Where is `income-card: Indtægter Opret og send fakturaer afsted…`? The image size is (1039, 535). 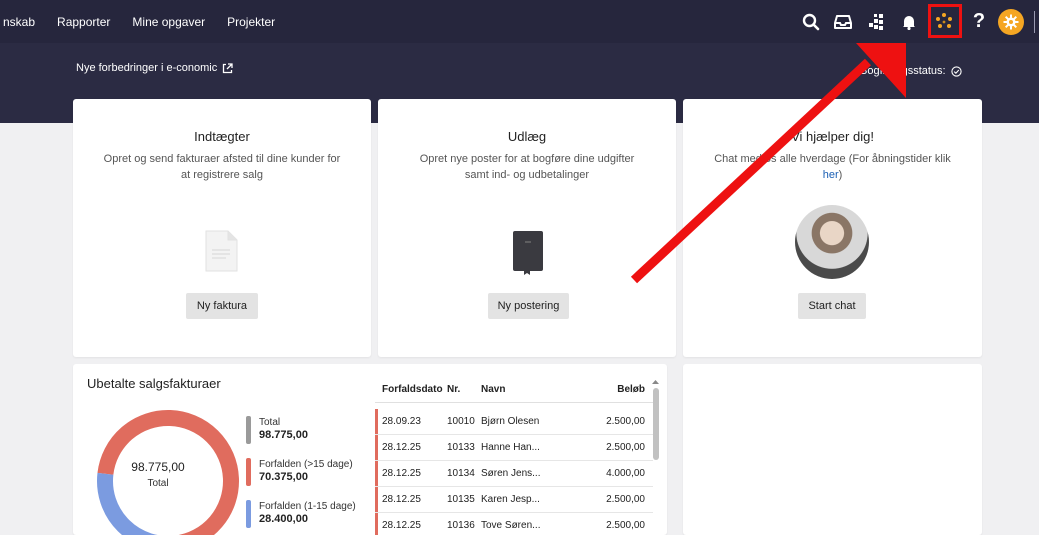
income-card: Indtægter Opret og send fakturaer afsted… is located at coordinates (222, 228).